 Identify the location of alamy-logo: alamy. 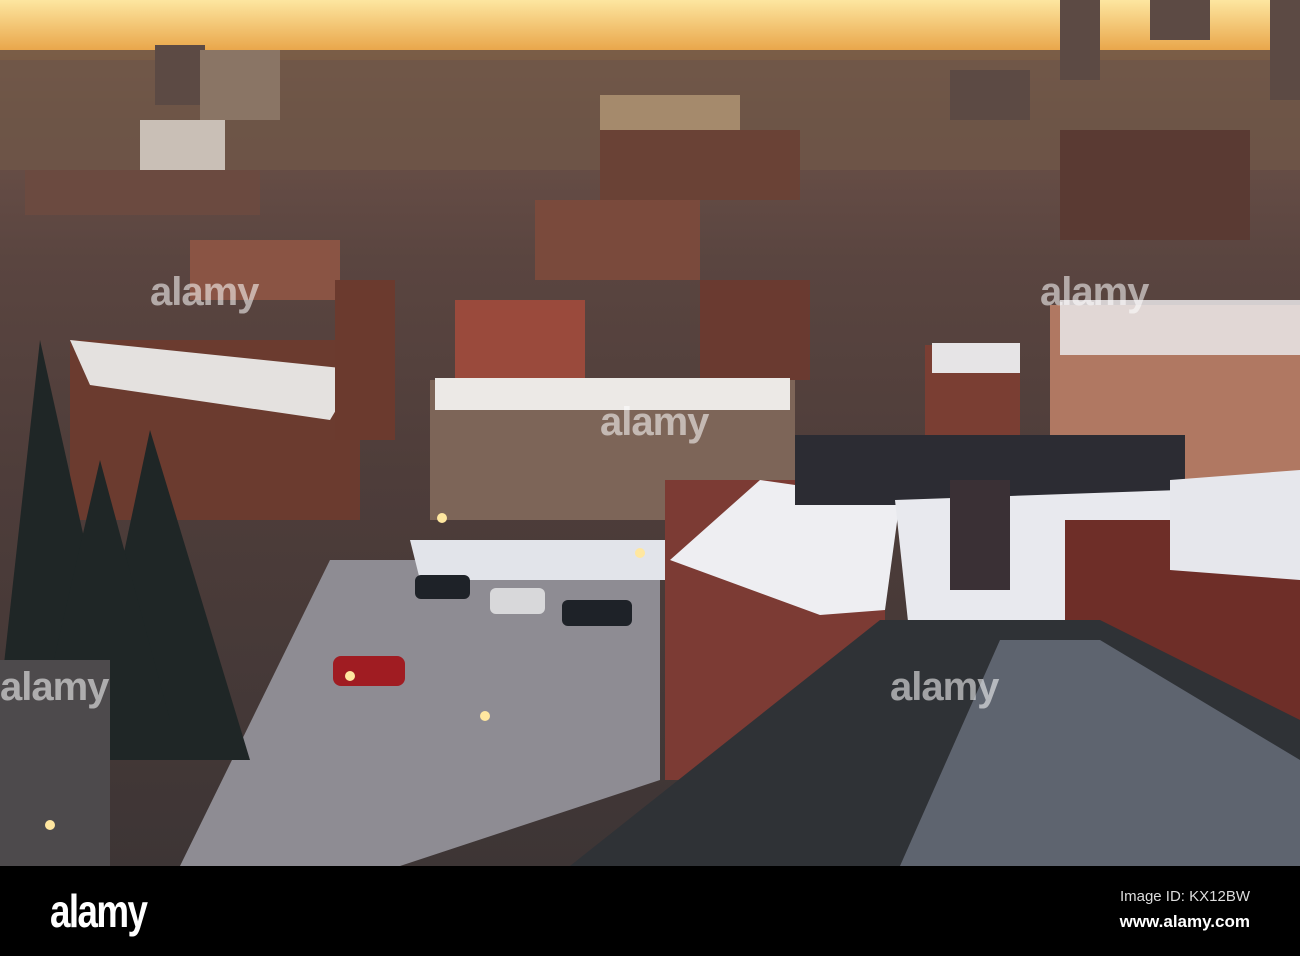
(99, 911).